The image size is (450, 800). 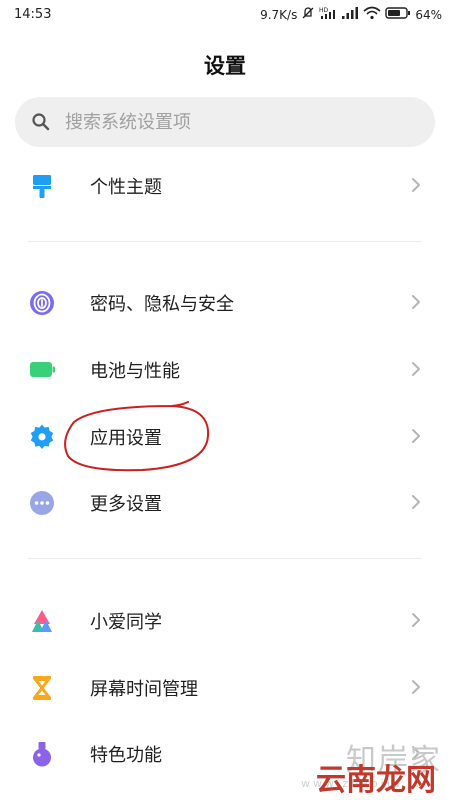 What do you see at coordinates (308, 15) in the screenshot?
I see `mute-icon` at bounding box center [308, 15].